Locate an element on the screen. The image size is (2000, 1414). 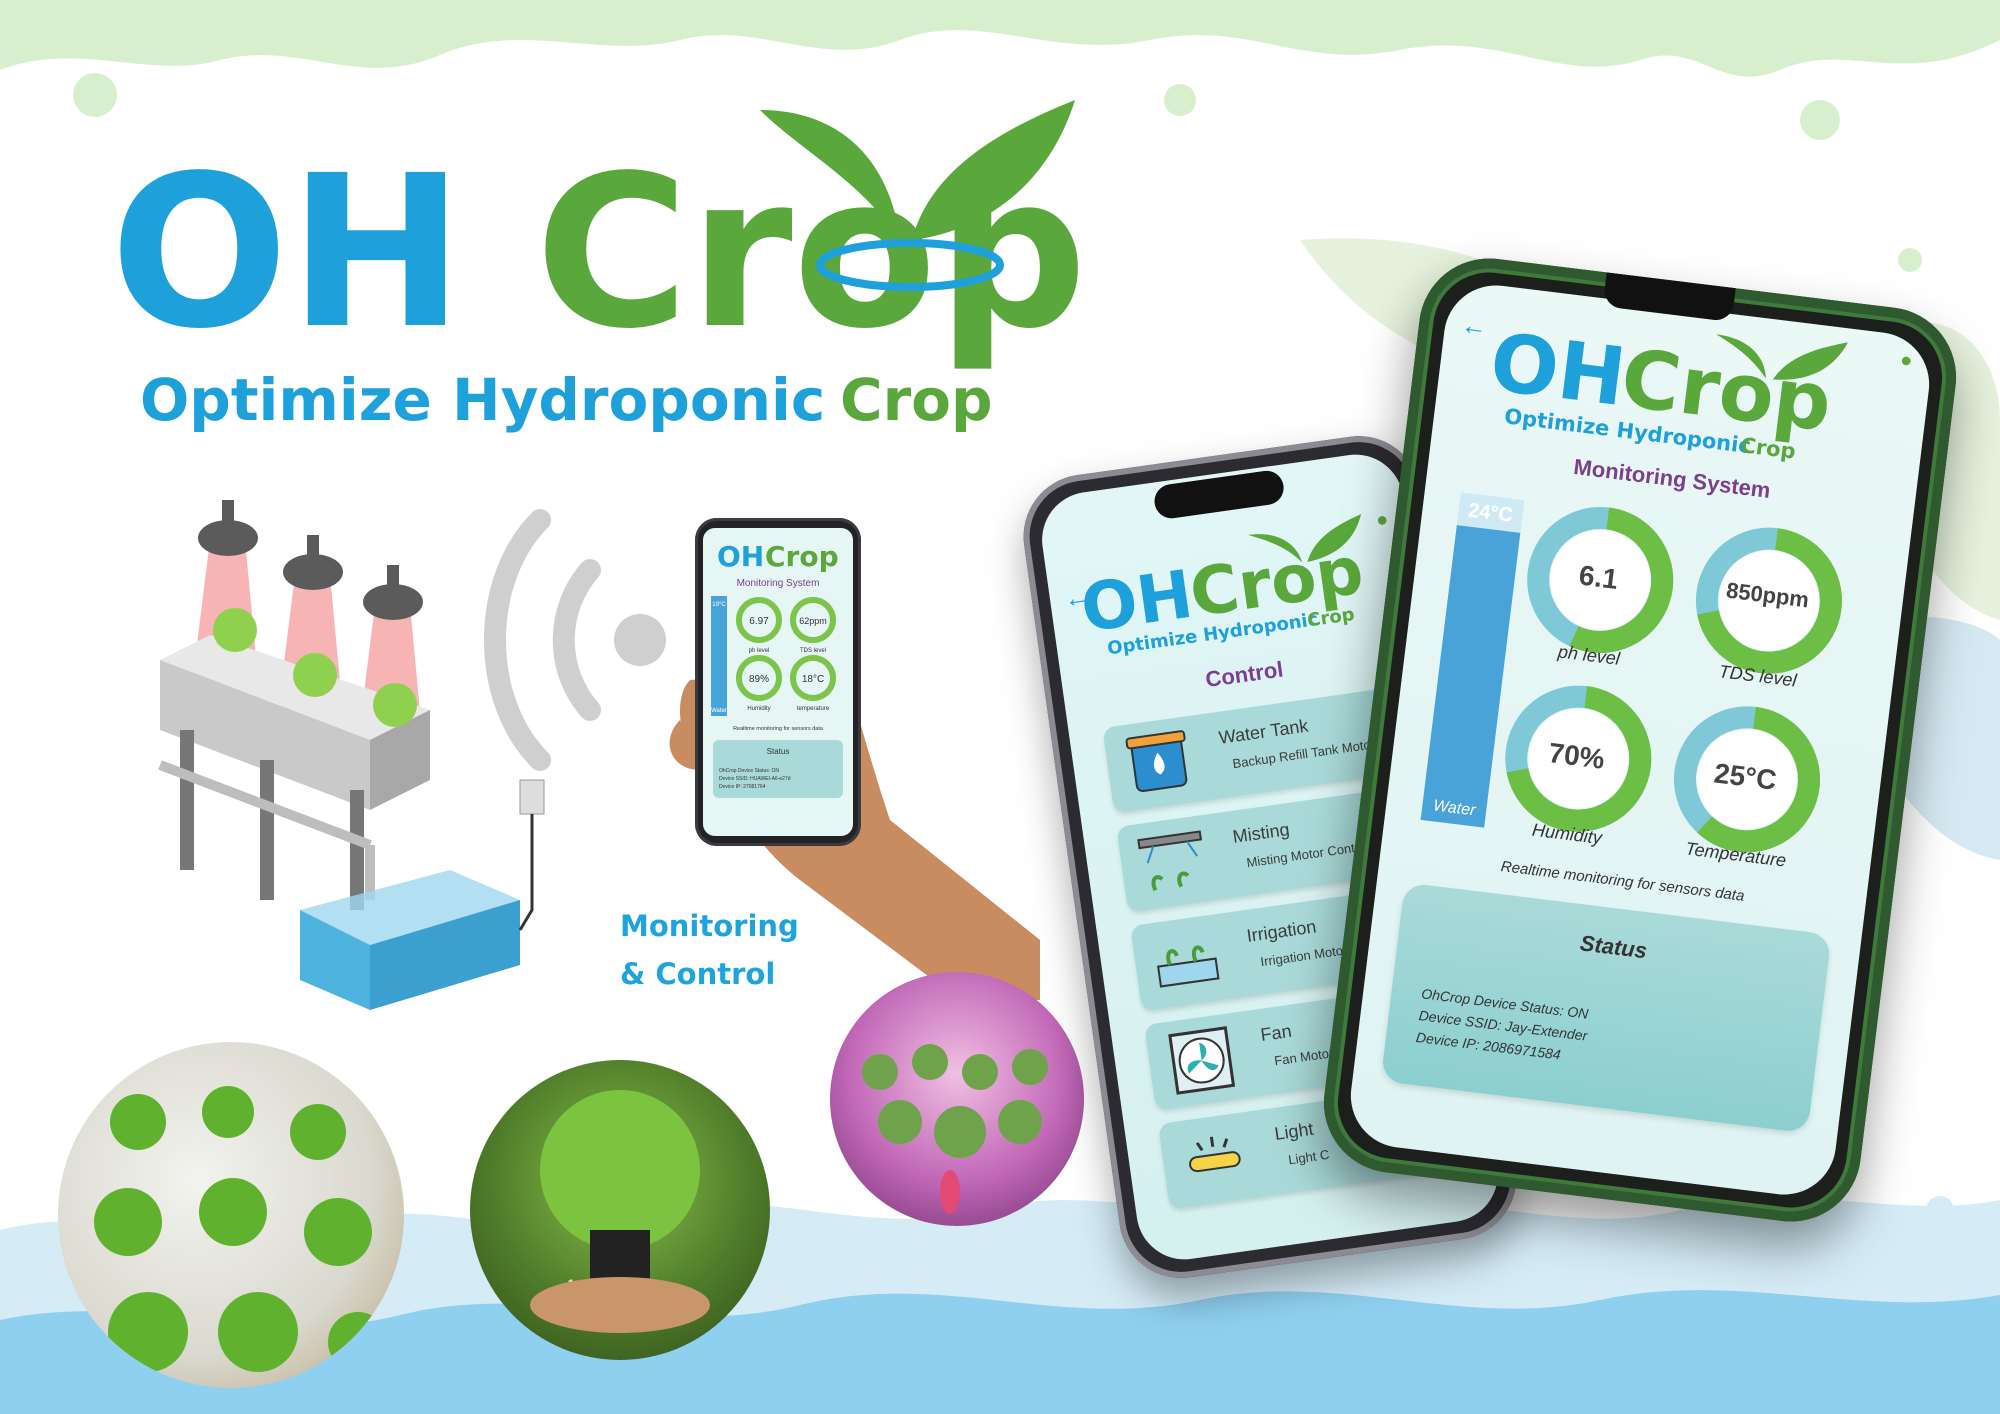
hand-gauge-temp-label: temperature is located at coordinates (813, 709).